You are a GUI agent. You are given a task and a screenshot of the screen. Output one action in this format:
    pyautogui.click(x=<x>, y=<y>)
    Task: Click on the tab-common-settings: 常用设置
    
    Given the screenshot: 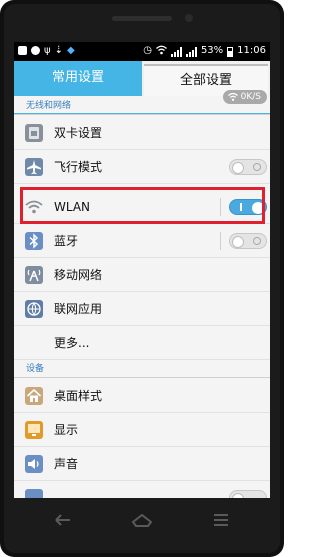 What is the action you would take?
    pyautogui.click(x=78, y=78)
    